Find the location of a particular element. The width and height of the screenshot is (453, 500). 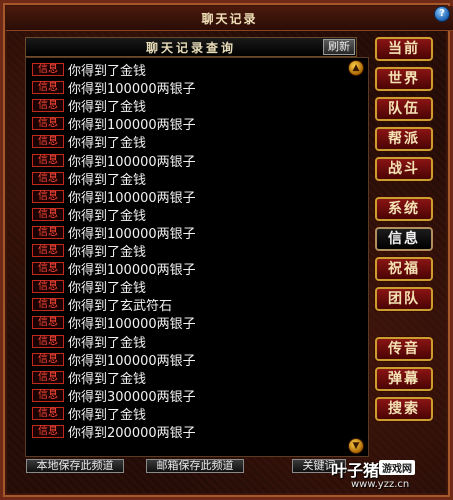

tab-10: 弹幕 is located at coordinates (404, 379).